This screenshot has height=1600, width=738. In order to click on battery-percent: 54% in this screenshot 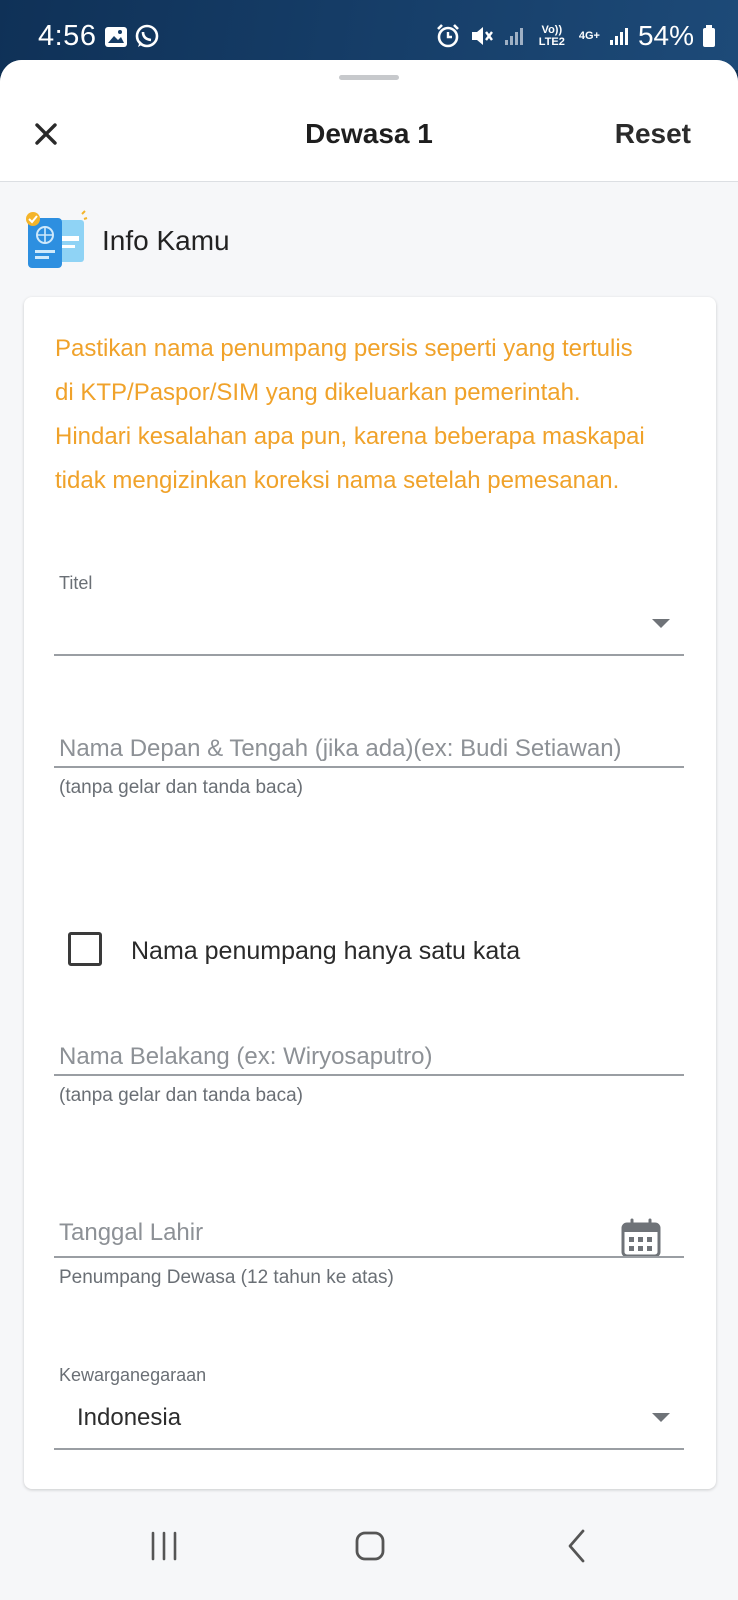, I will do `click(665, 35)`.